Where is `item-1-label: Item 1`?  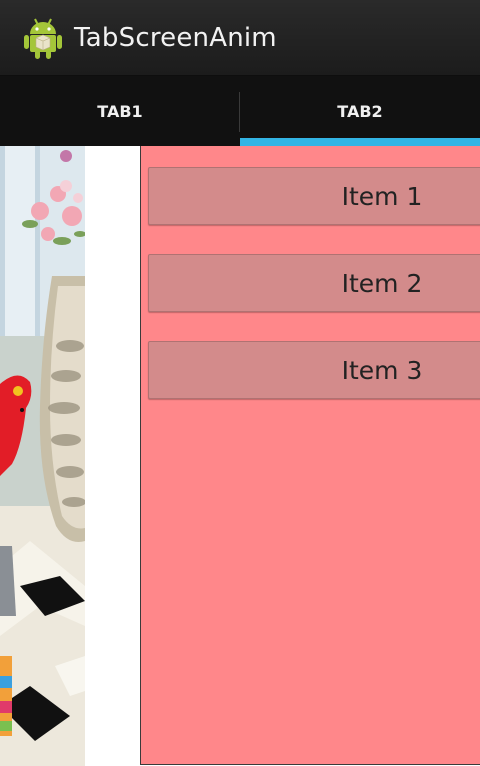 item-1-label: Item 1 is located at coordinates (382, 196).